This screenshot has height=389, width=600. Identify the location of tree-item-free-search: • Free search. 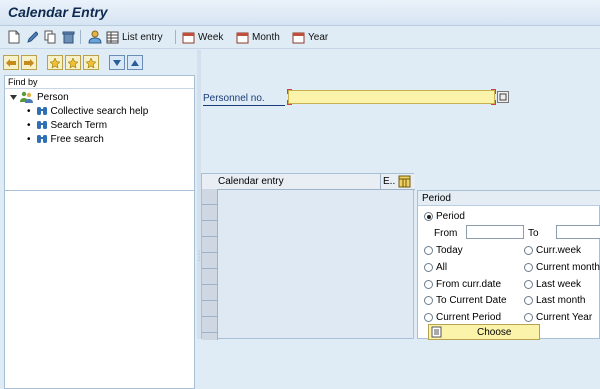
(65, 139).